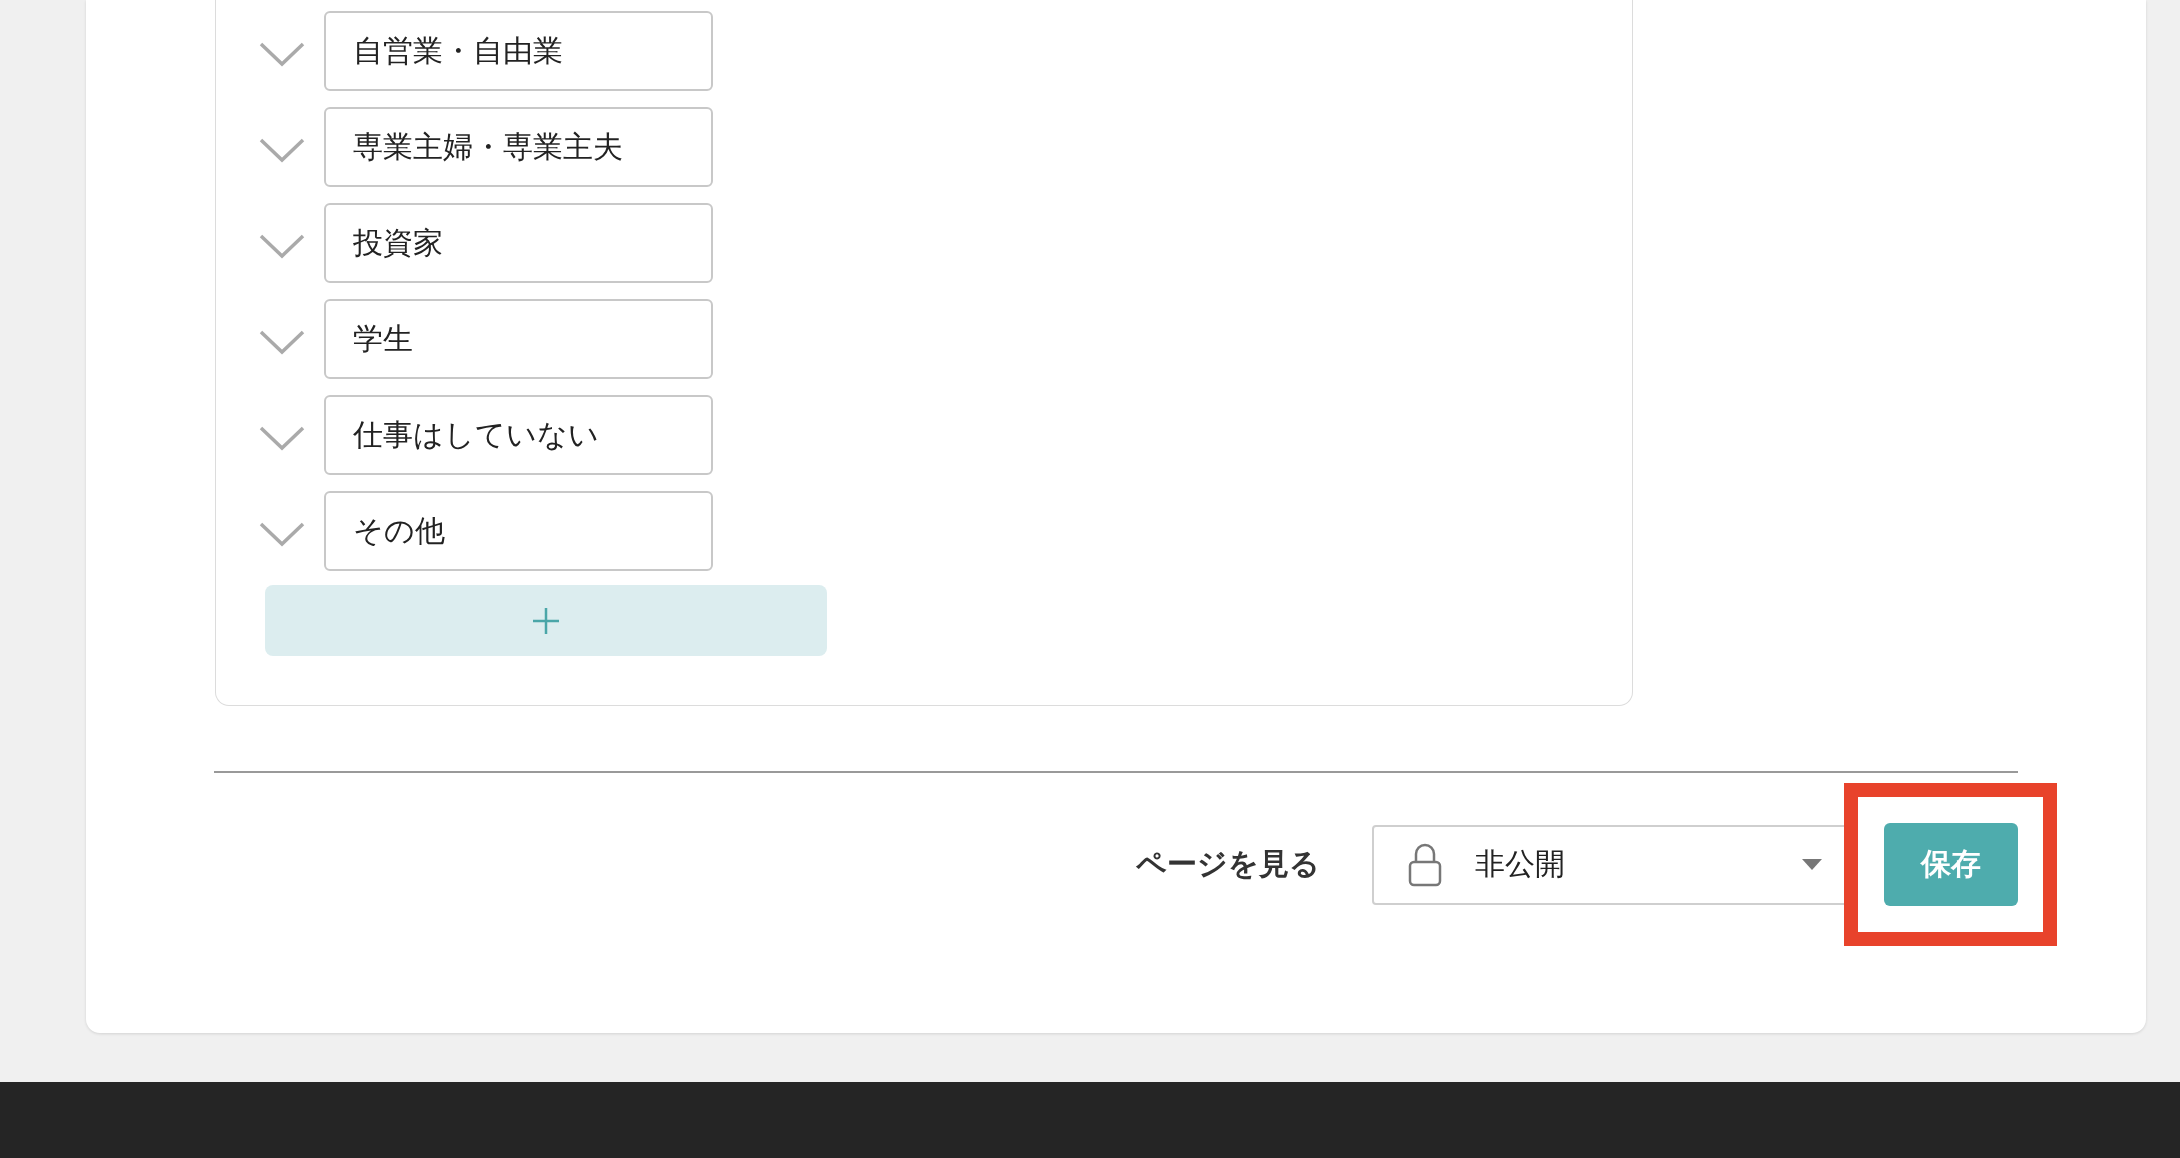 The image size is (2180, 1158). I want to click on option-input: 投資家, so click(518, 243).